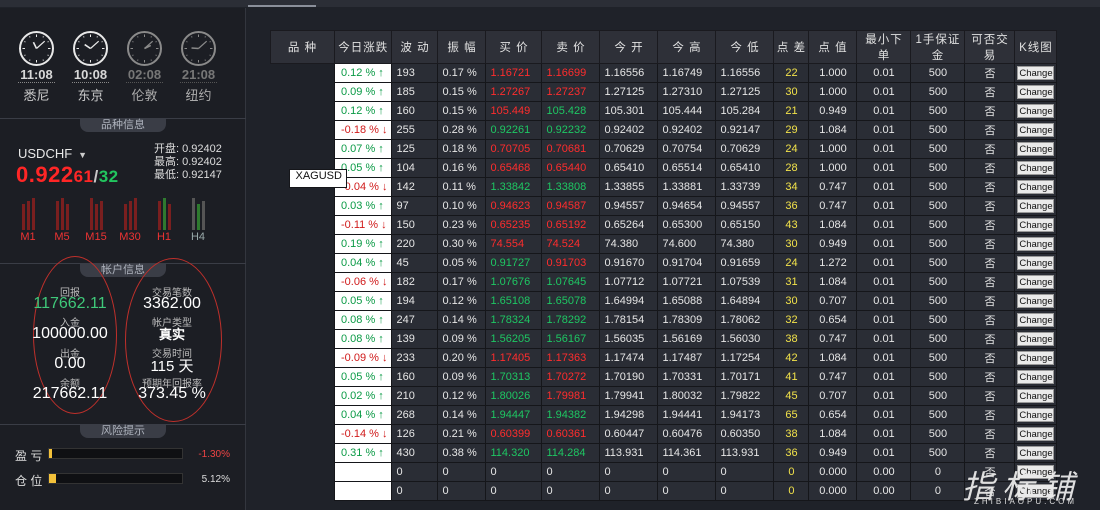 This screenshot has height=510, width=1100. Describe the element at coordinates (514, 47) in the screenshot. I see `column-header: 买 价` at that location.